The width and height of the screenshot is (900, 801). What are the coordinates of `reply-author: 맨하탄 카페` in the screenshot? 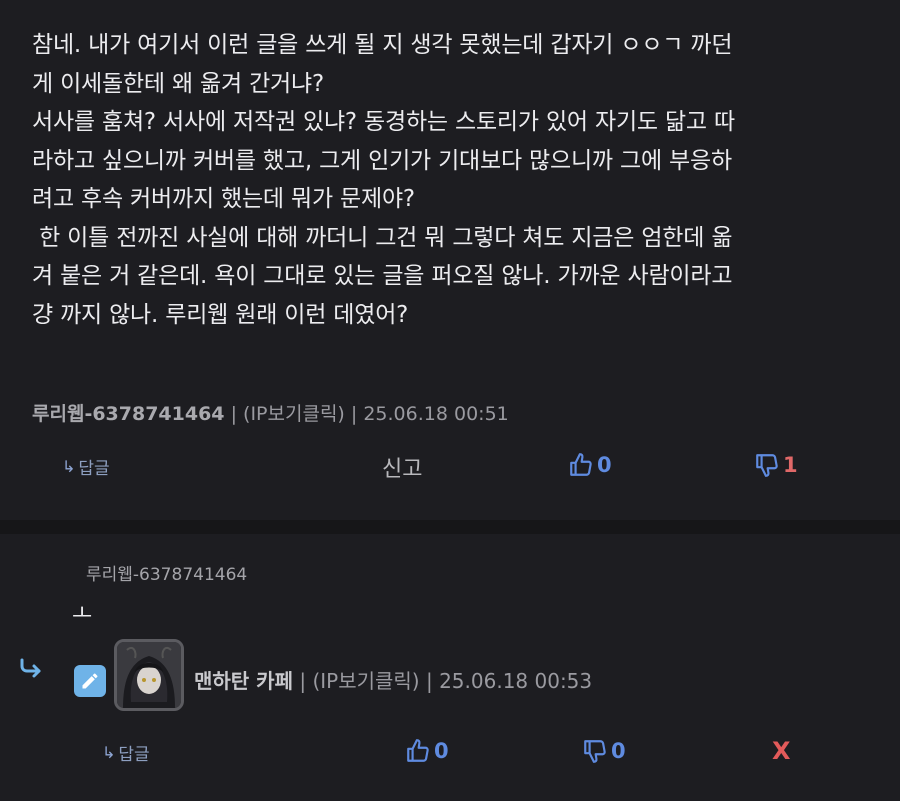 It's located at (243, 681).